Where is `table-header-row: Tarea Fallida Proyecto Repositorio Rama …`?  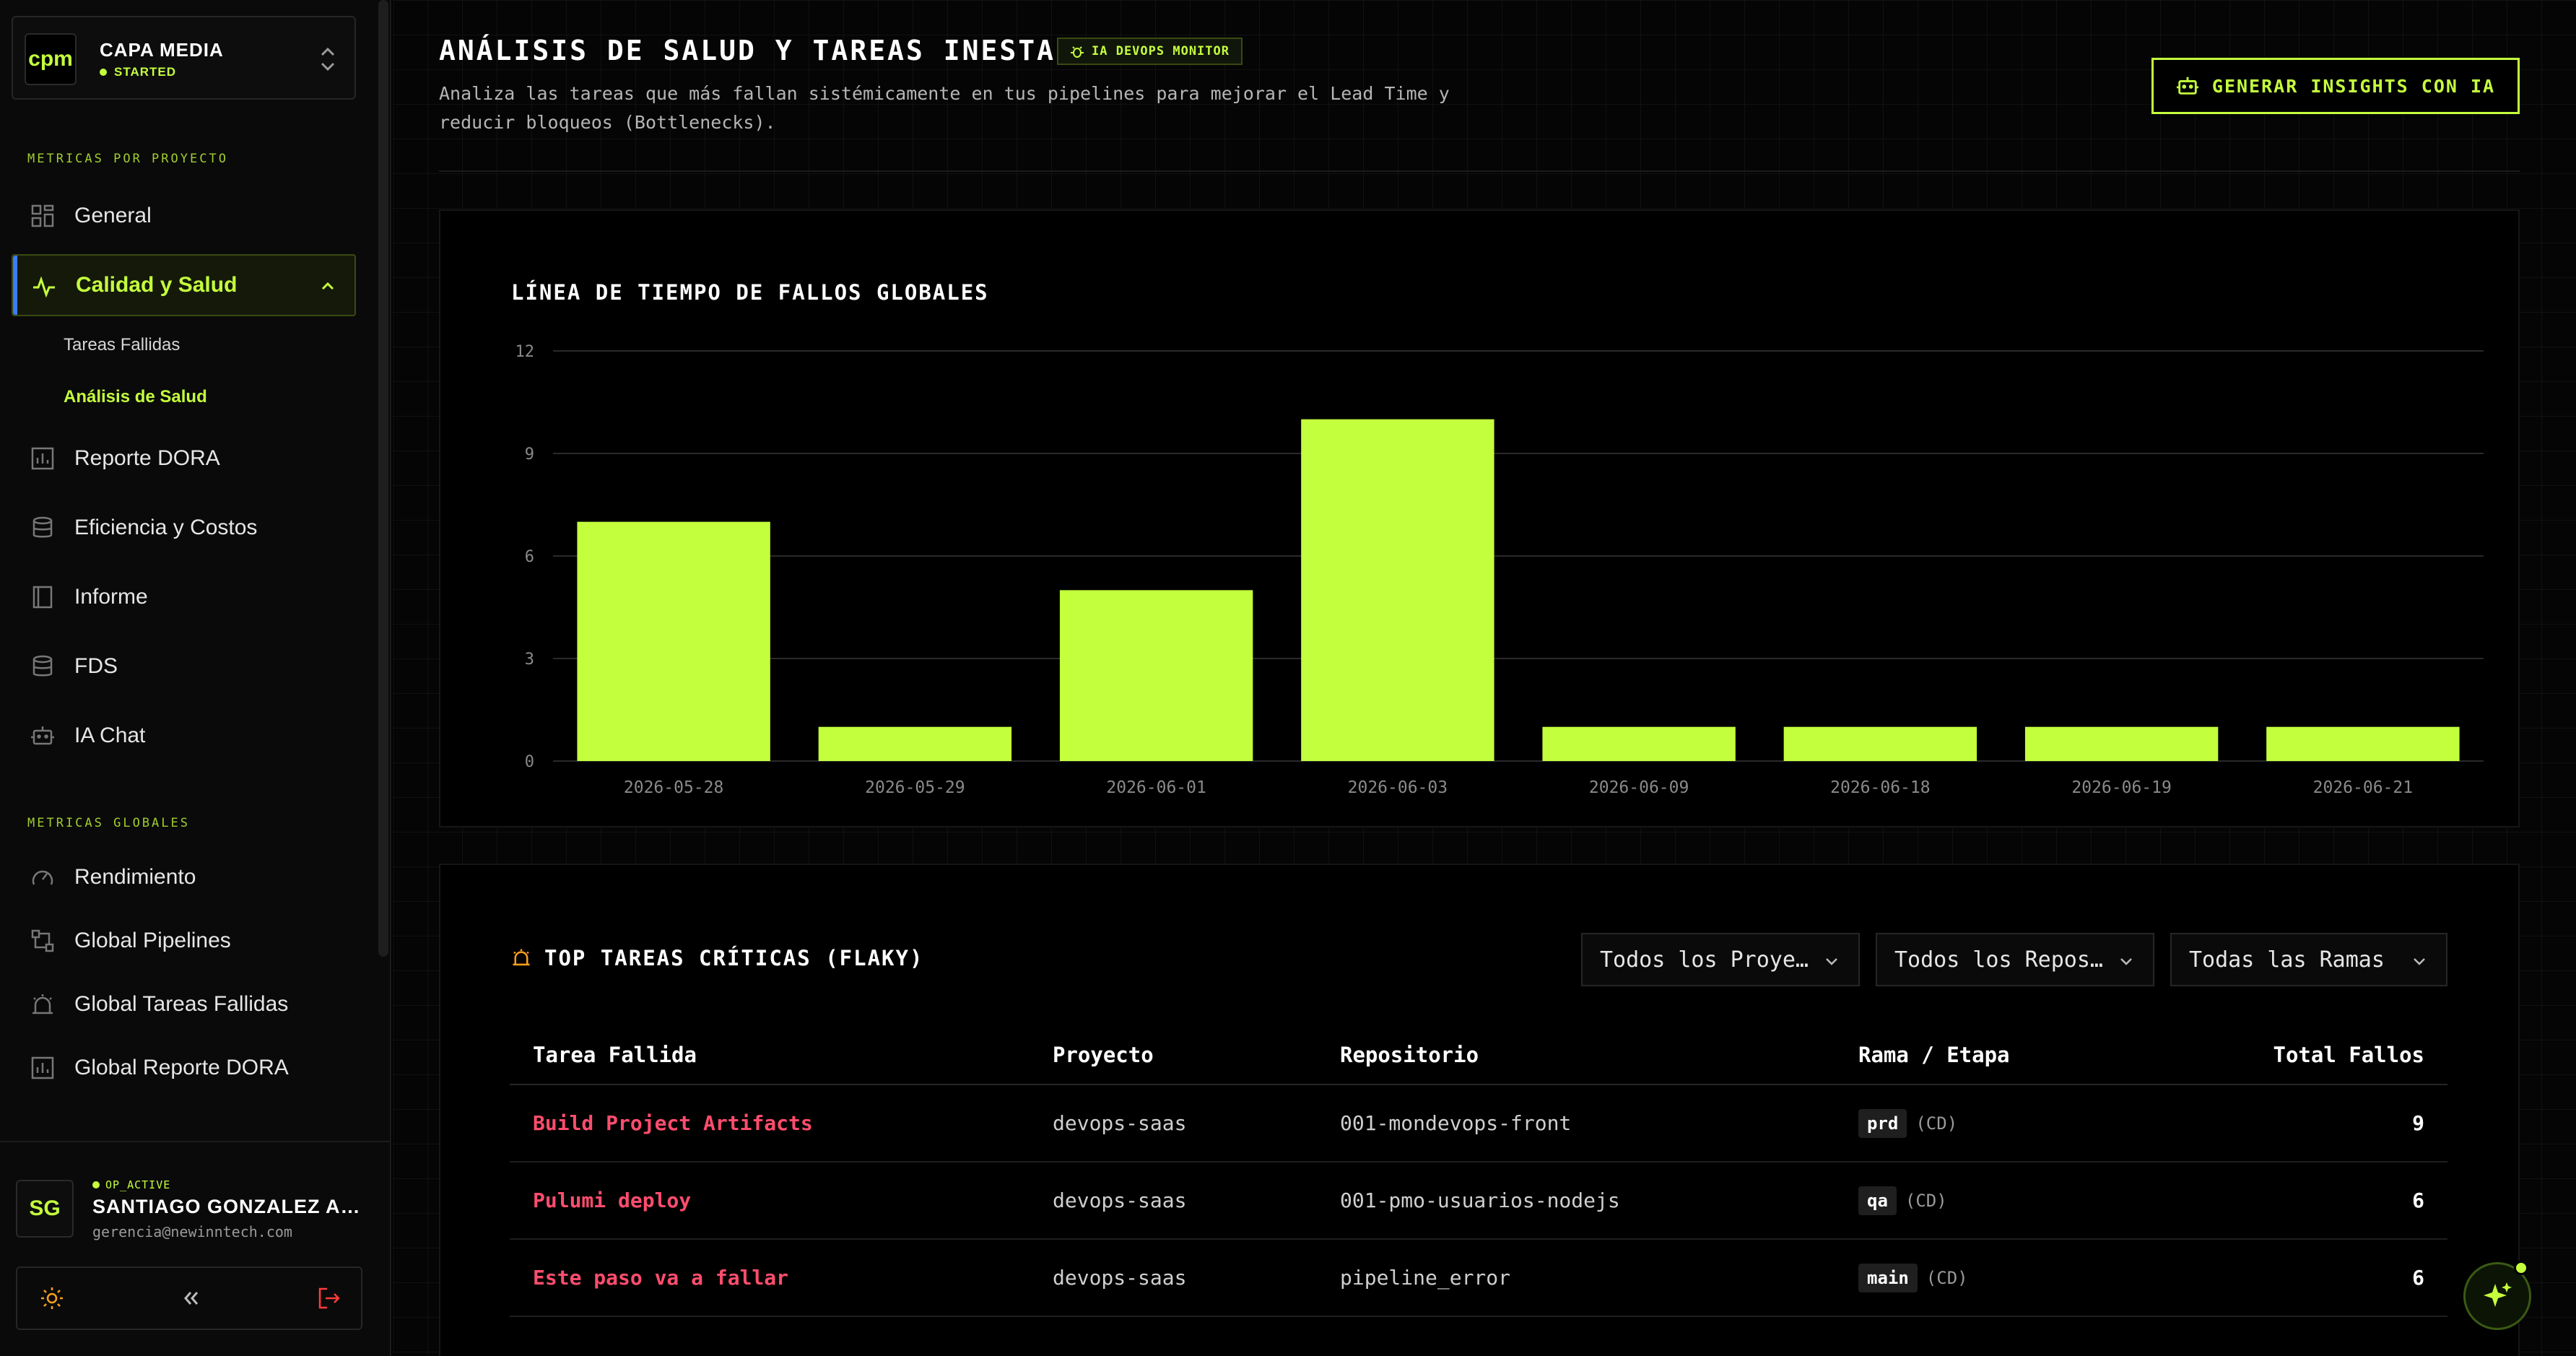
table-header-row: Tarea Fallida Proyecto Repositorio Rama … is located at coordinates (1478, 1055).